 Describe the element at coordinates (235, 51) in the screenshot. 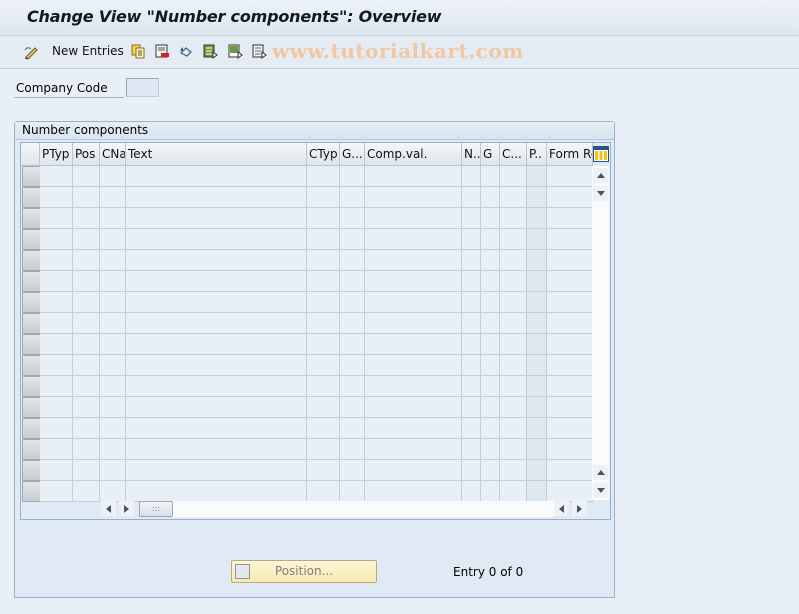

I see `select-block-button` at that location.